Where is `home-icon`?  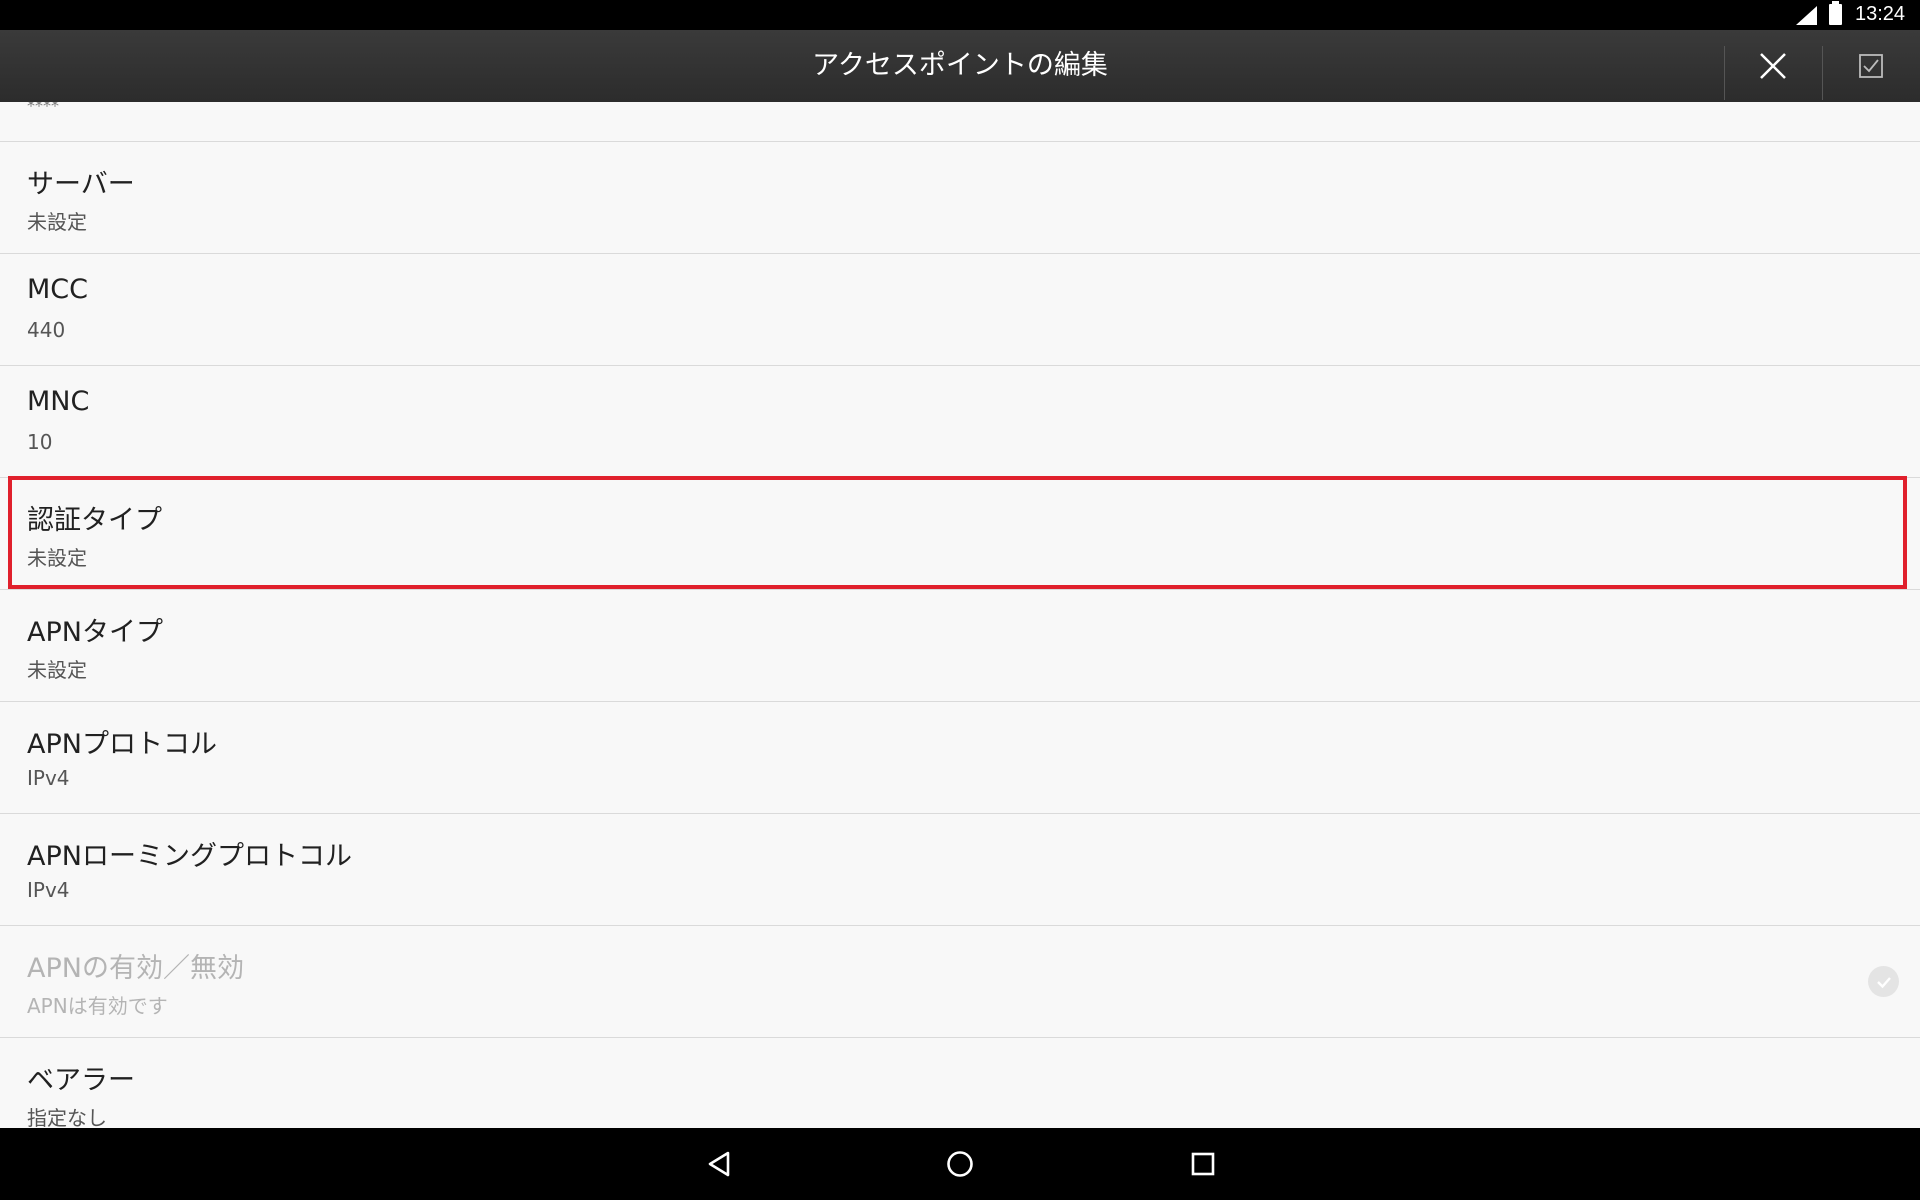
home-icon is located at coordinates (960, 1164).